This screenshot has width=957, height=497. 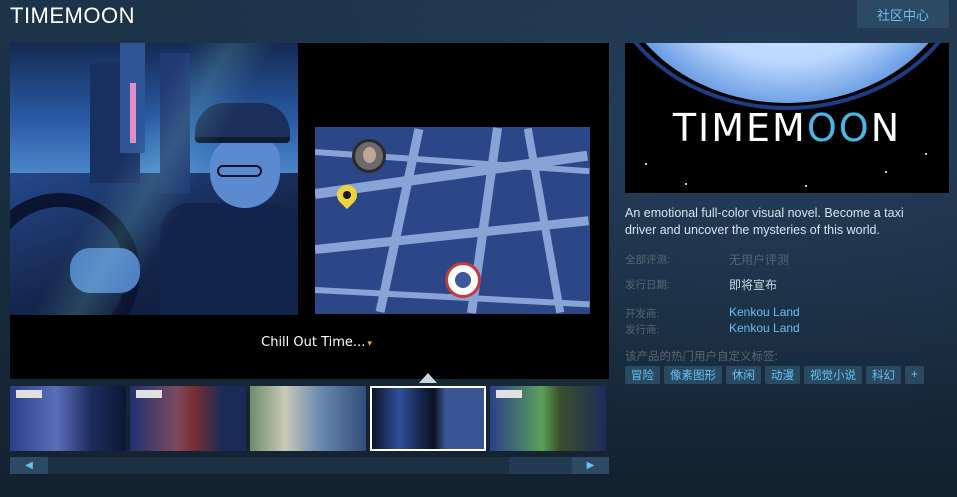 I want to click on community-hub-button: 社区中心, so click(x=903, y=14).